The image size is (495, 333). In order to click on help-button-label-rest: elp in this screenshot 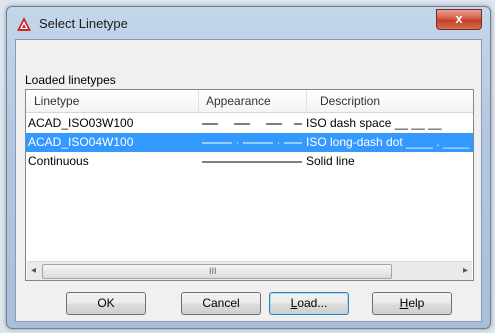, I will do `click(416, 303)`.